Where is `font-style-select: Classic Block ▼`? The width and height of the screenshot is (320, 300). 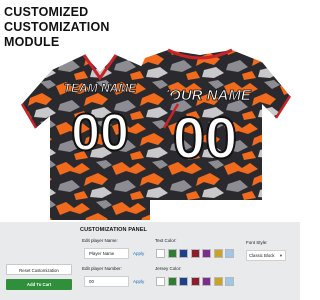
font-style-select: Classic Block ▼ is located at coordinates (266, 255).